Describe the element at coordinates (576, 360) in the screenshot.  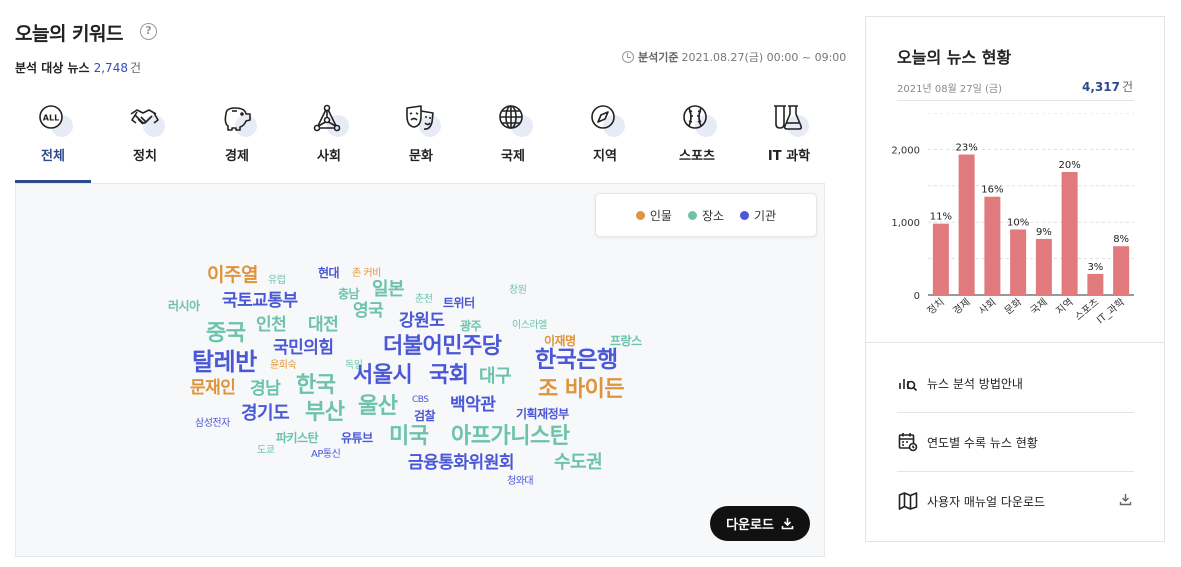
I see `keyword: 한국은행` at that location.